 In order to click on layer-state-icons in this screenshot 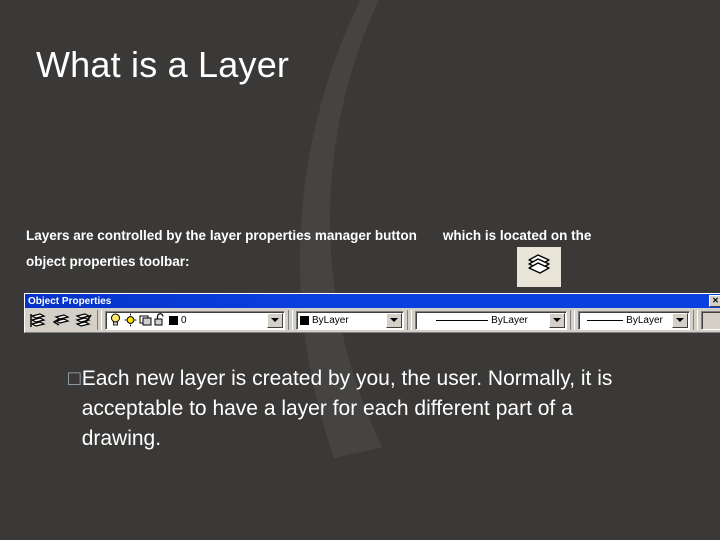, I will do `click(143, 320)`.